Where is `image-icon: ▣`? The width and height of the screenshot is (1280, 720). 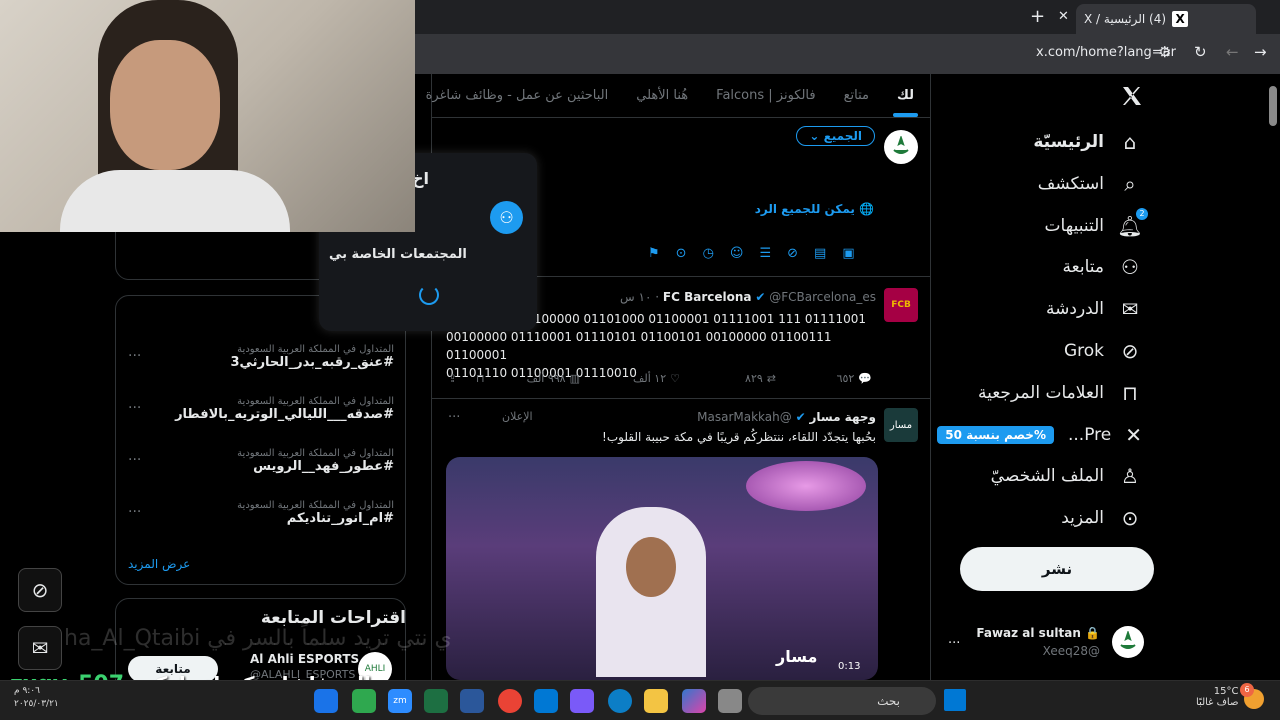
image-icon: ▣ is located at coordinates (848, 253).